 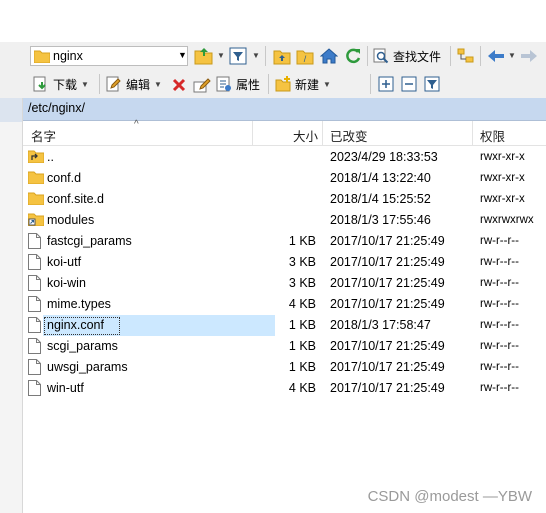 What do you see at coordinates (492, 135) in the screenshot?
I see `column-permissions: 权限` at bounding box center [492, 135].